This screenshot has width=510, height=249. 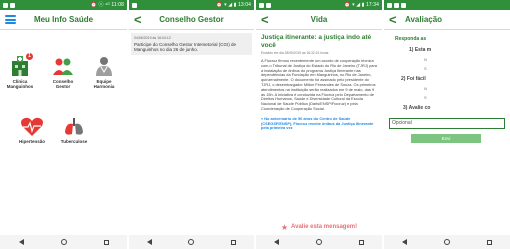 I want to click on comment-input, so click(x=447, y=123).